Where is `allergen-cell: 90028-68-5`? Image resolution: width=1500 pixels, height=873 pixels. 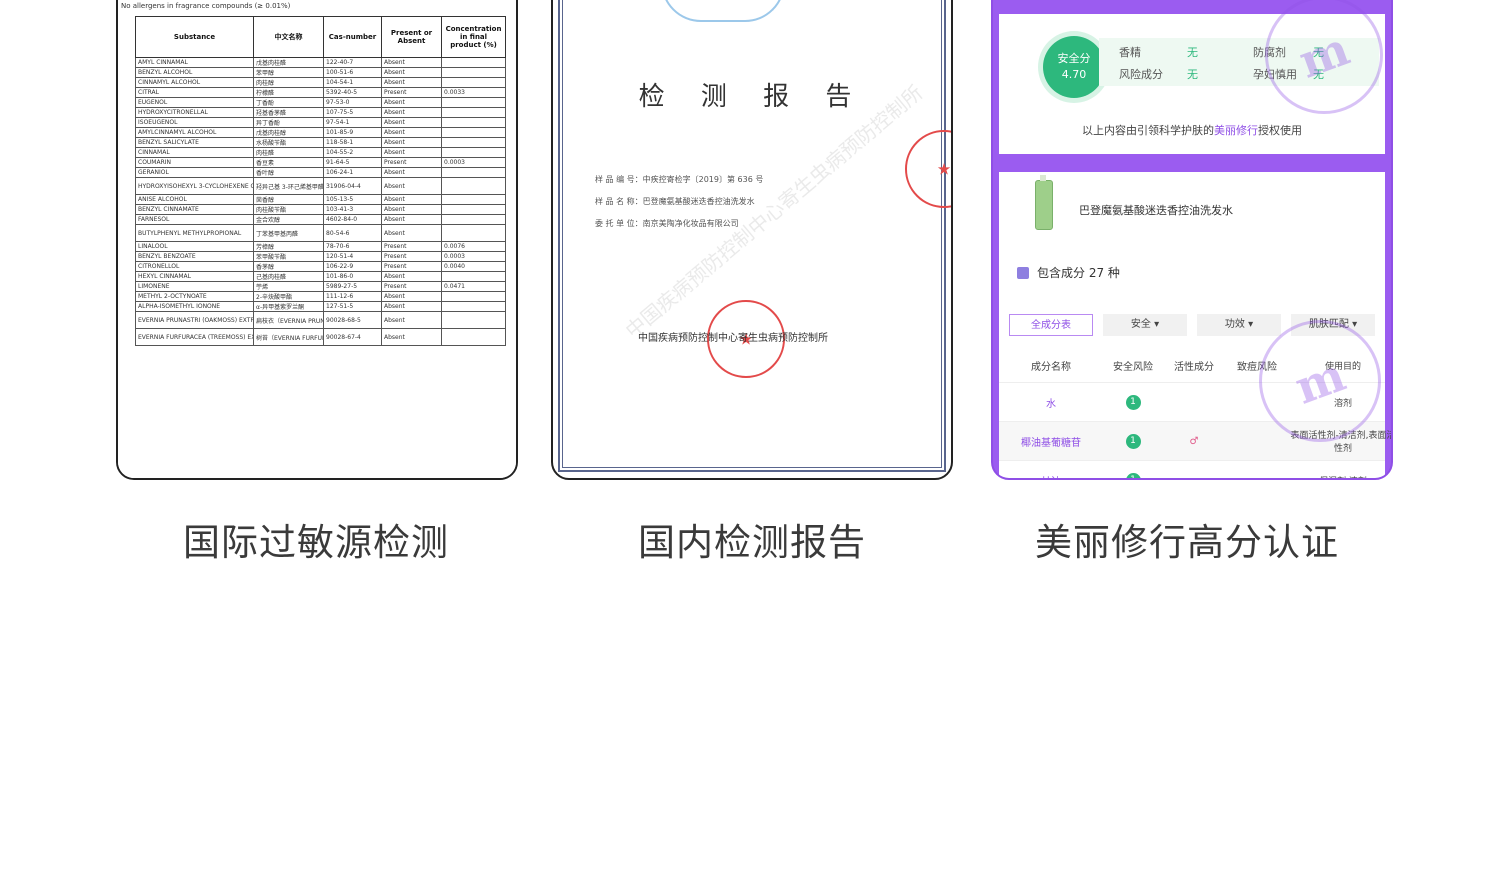 allergen-cell: 90028-68-5 is located at coordinates (352, 320).